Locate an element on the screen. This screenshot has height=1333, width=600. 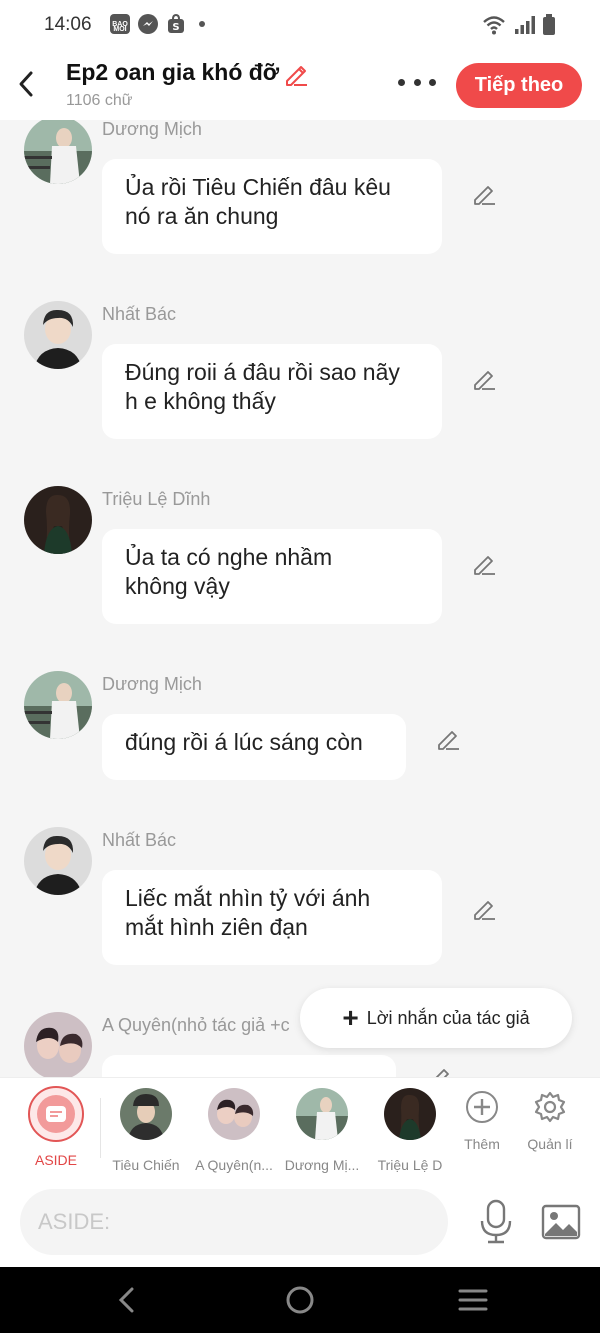
gear-icon is located at coordinates (550, 1107).